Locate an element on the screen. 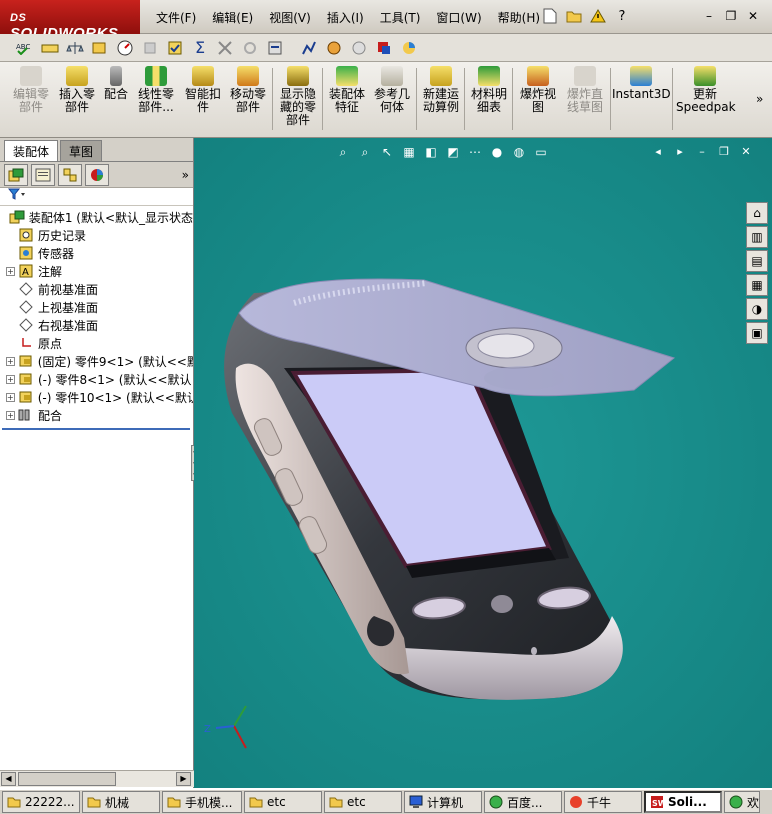 This screenshot has width=772, height=814. help-icon: ? is located at coordinates (622, 16).